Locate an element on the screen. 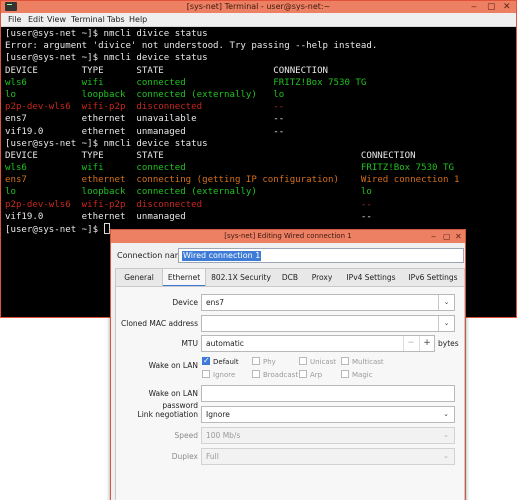 Image resolution: width=517 pixels, height=500 pixels. terminal-text: [user@sys-net ~]$ nmcli divice status is located at coordinates (106, 34).